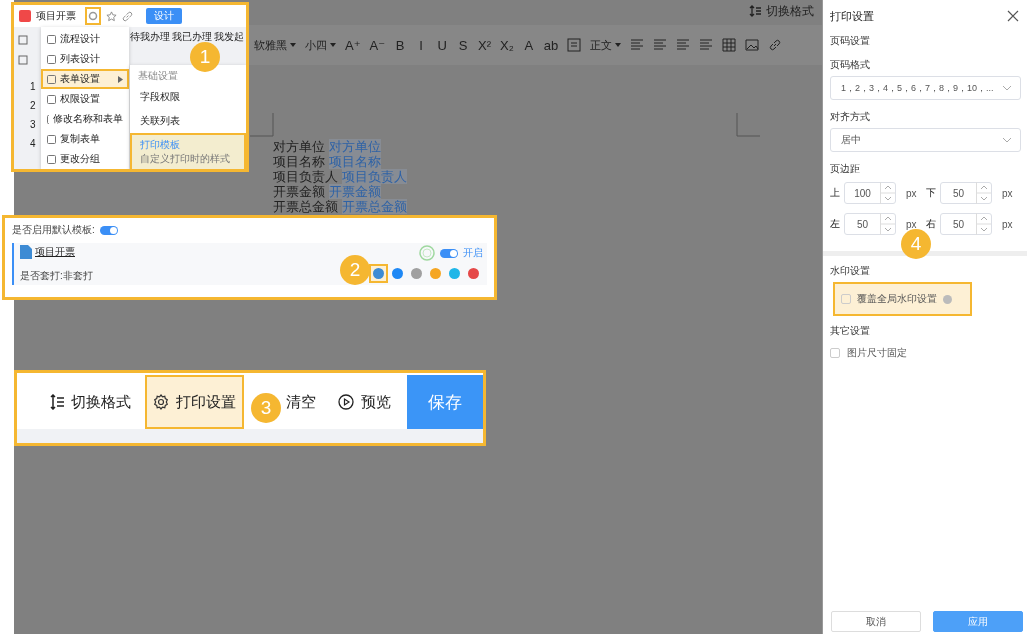  What do you see at coordinates (90, 402) in the screenshot?
I see `toolbar-button: 切换格式` at bounding box center [90, 402].